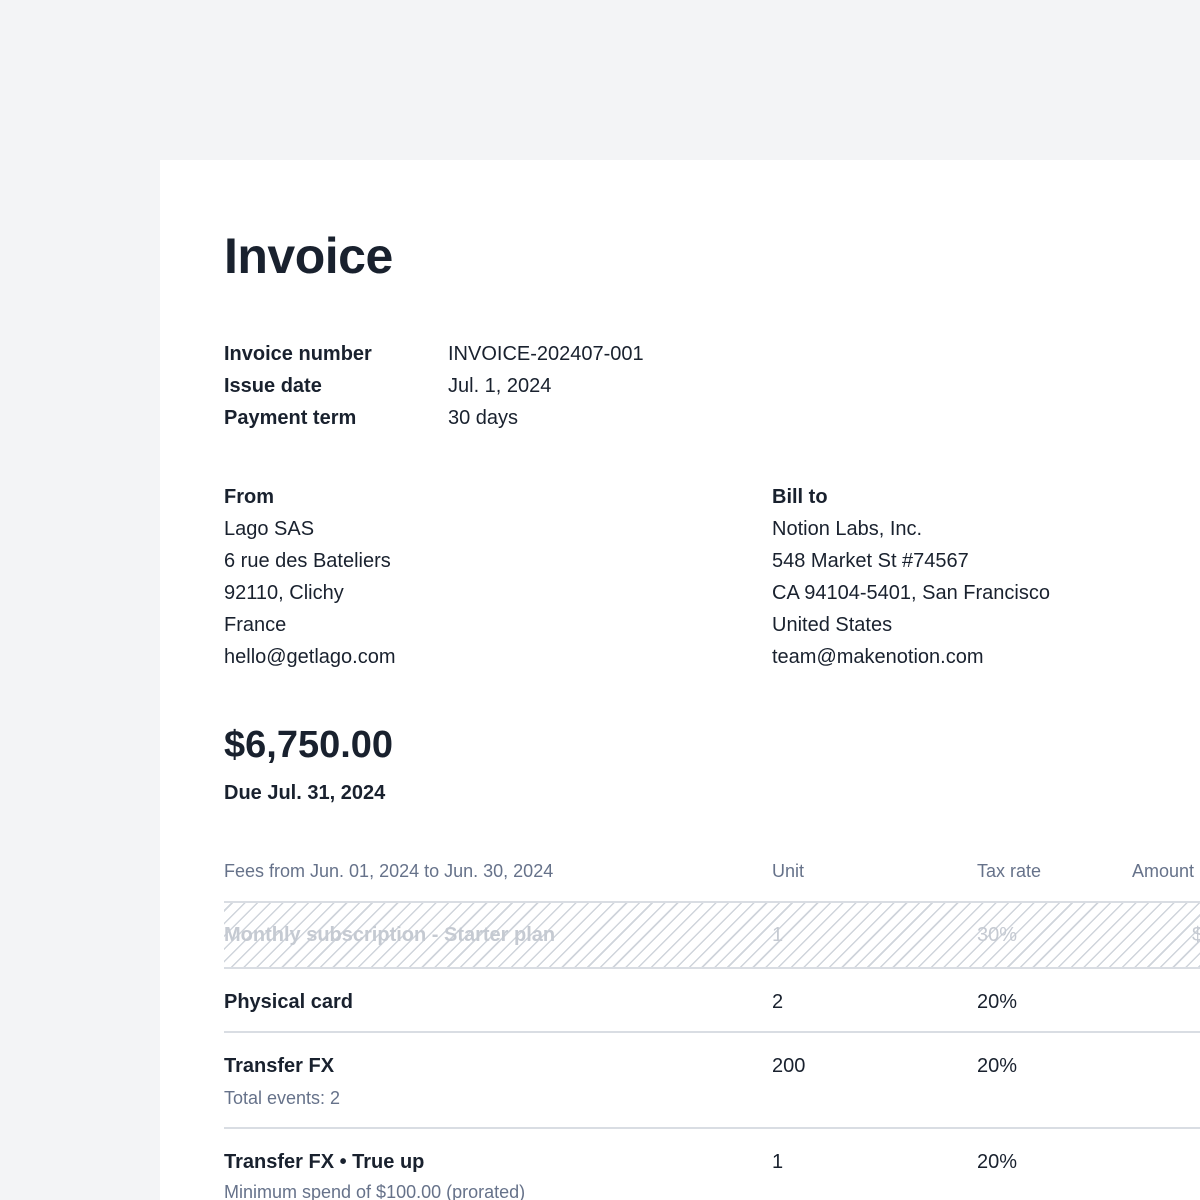 The width and height of the screenshot is (1200, 1200). Describe the element at coordinates (847, 529) in the screenshot. I see `bill-to-company: Notion Labs, Inc.` at that location.